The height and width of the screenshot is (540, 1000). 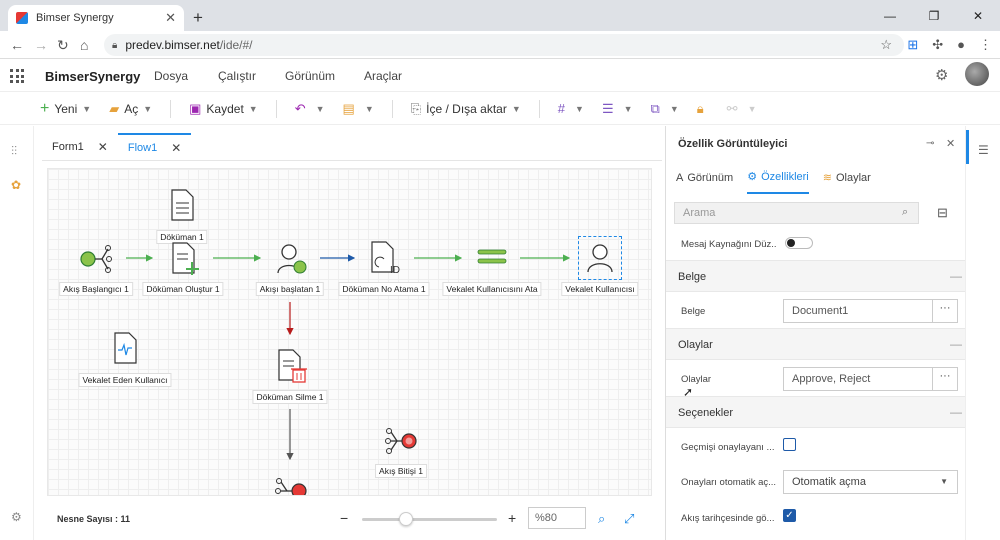 I want to click on flow-node-end-partial, so click(x=291, y=485).